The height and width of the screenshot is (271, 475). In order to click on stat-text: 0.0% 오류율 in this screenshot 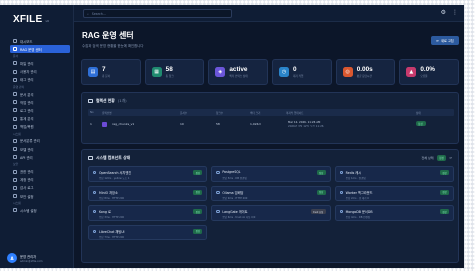, I will do `click(427, 72)`.